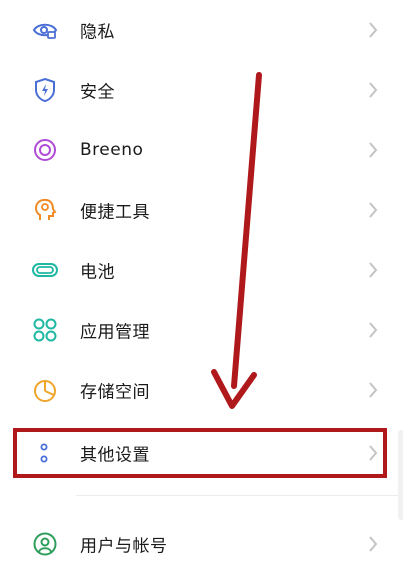 This screenshot has height=574, width=403. I want to click on settings-item-label: 用户与帐号, so click(124, 546).